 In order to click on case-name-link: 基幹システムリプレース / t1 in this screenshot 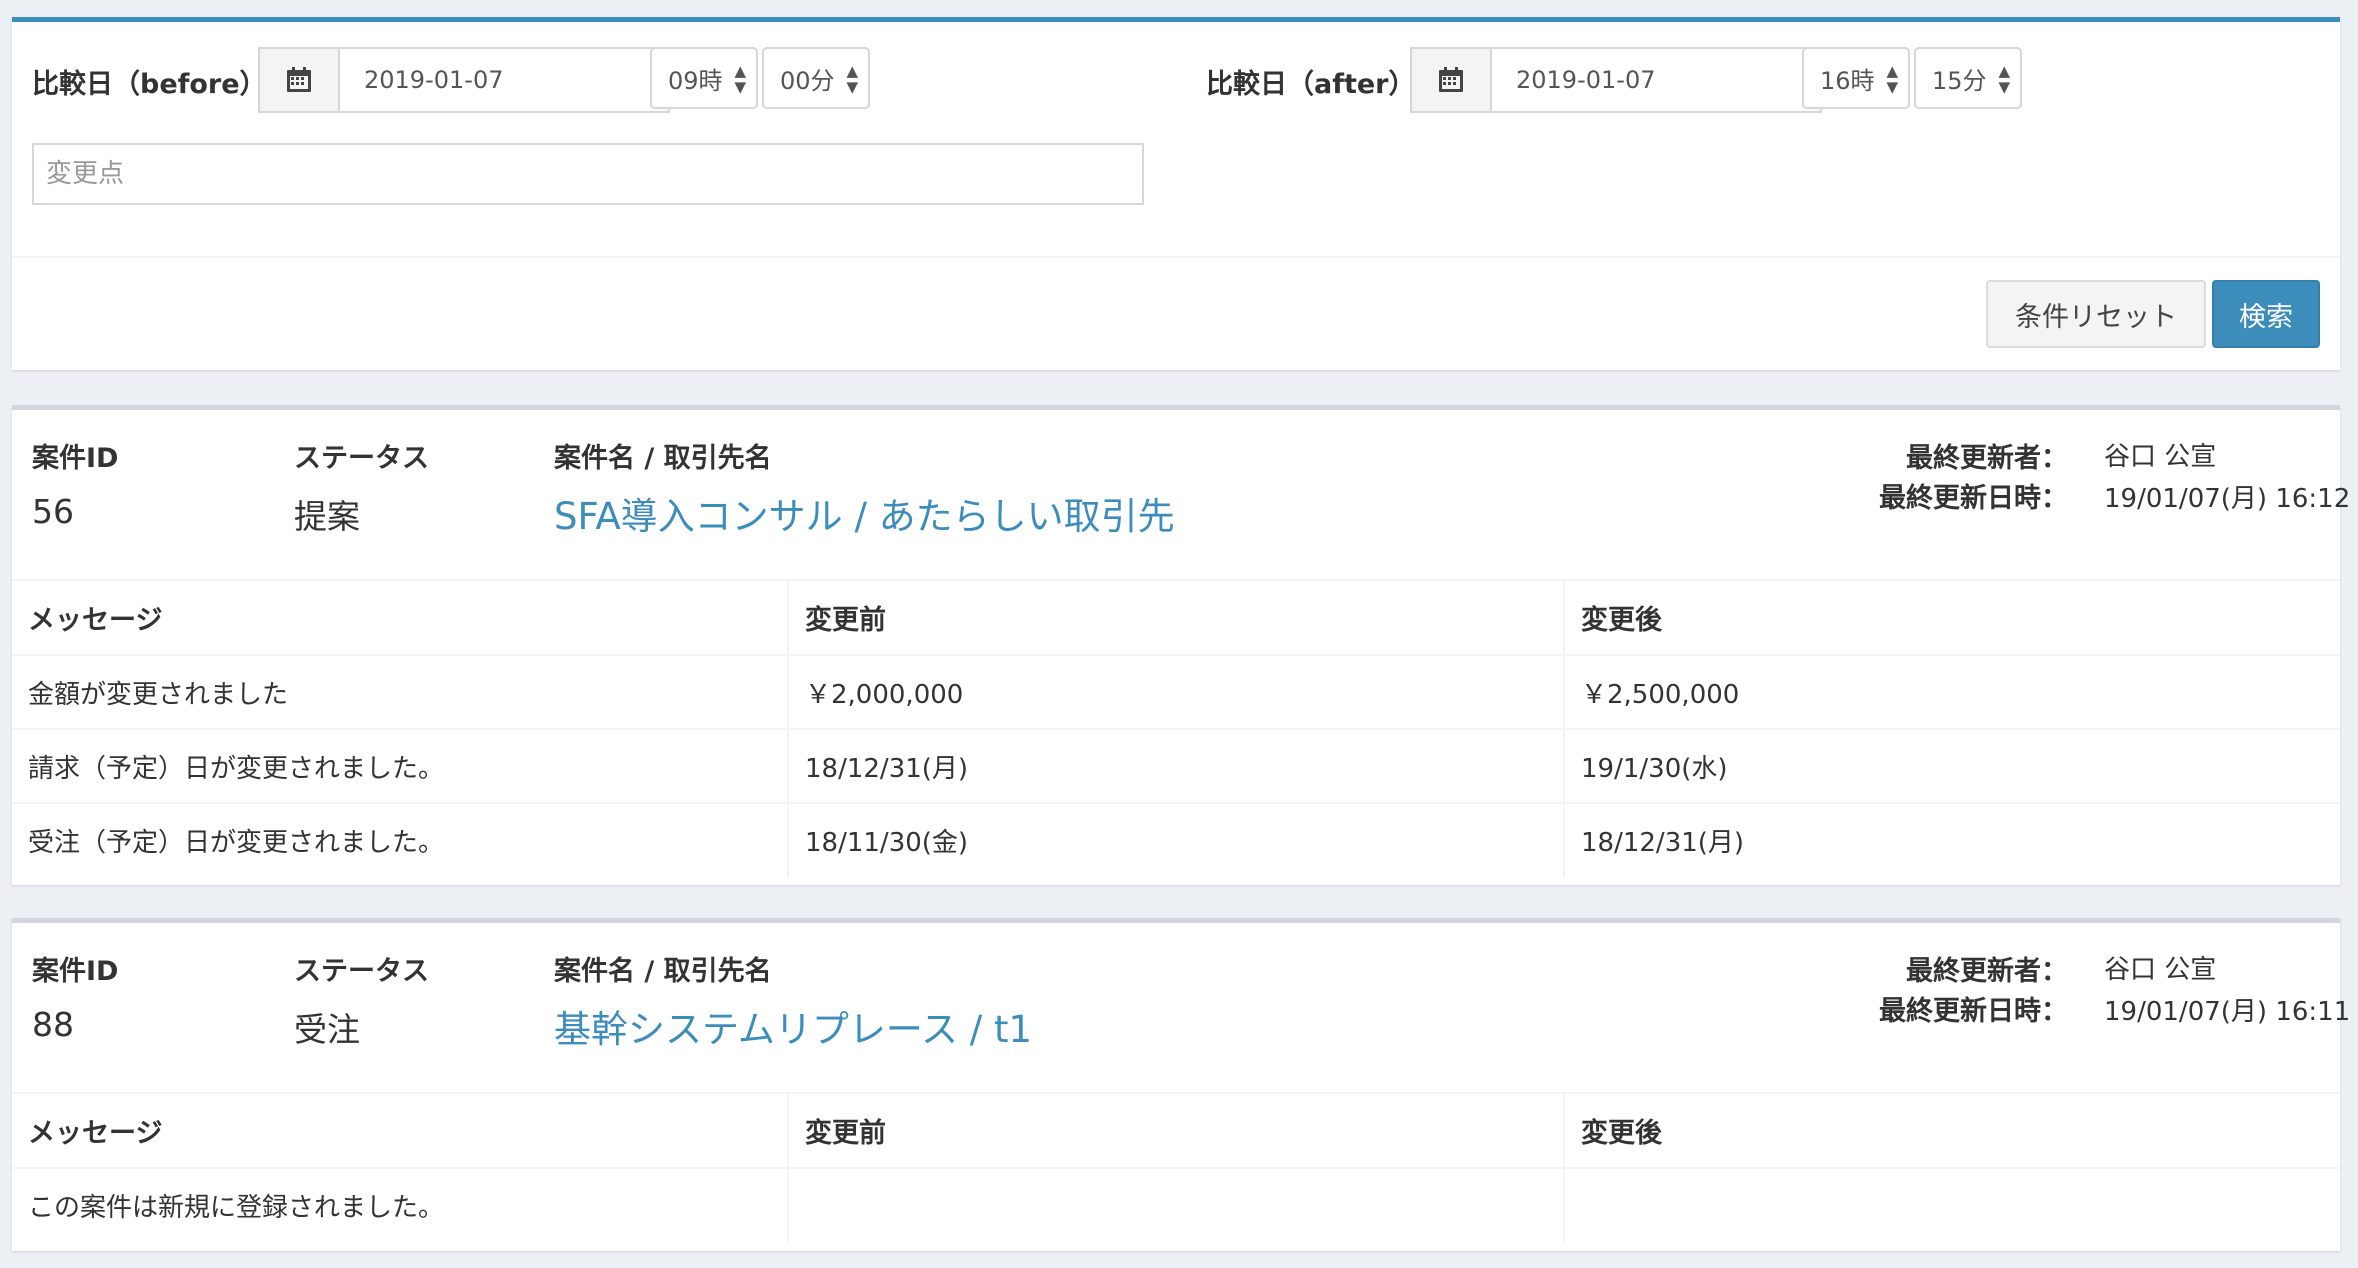, I will do `click(793, 1026)`.